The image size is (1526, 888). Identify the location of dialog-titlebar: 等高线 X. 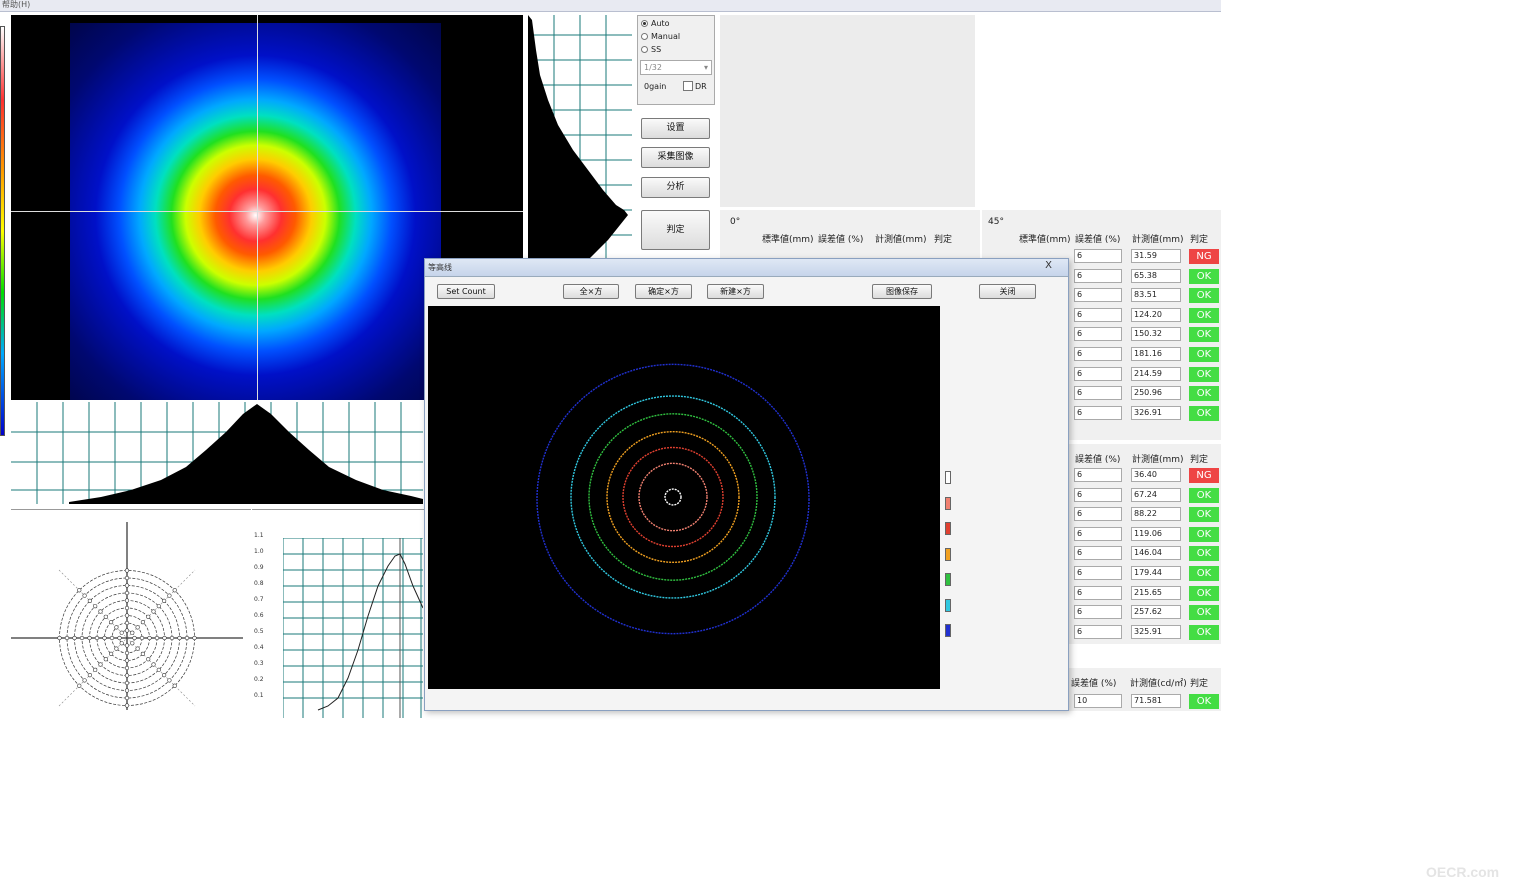
(746, 268).